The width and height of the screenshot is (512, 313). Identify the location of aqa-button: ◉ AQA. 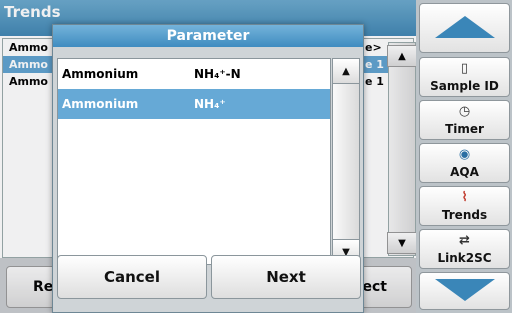
(464, 163).